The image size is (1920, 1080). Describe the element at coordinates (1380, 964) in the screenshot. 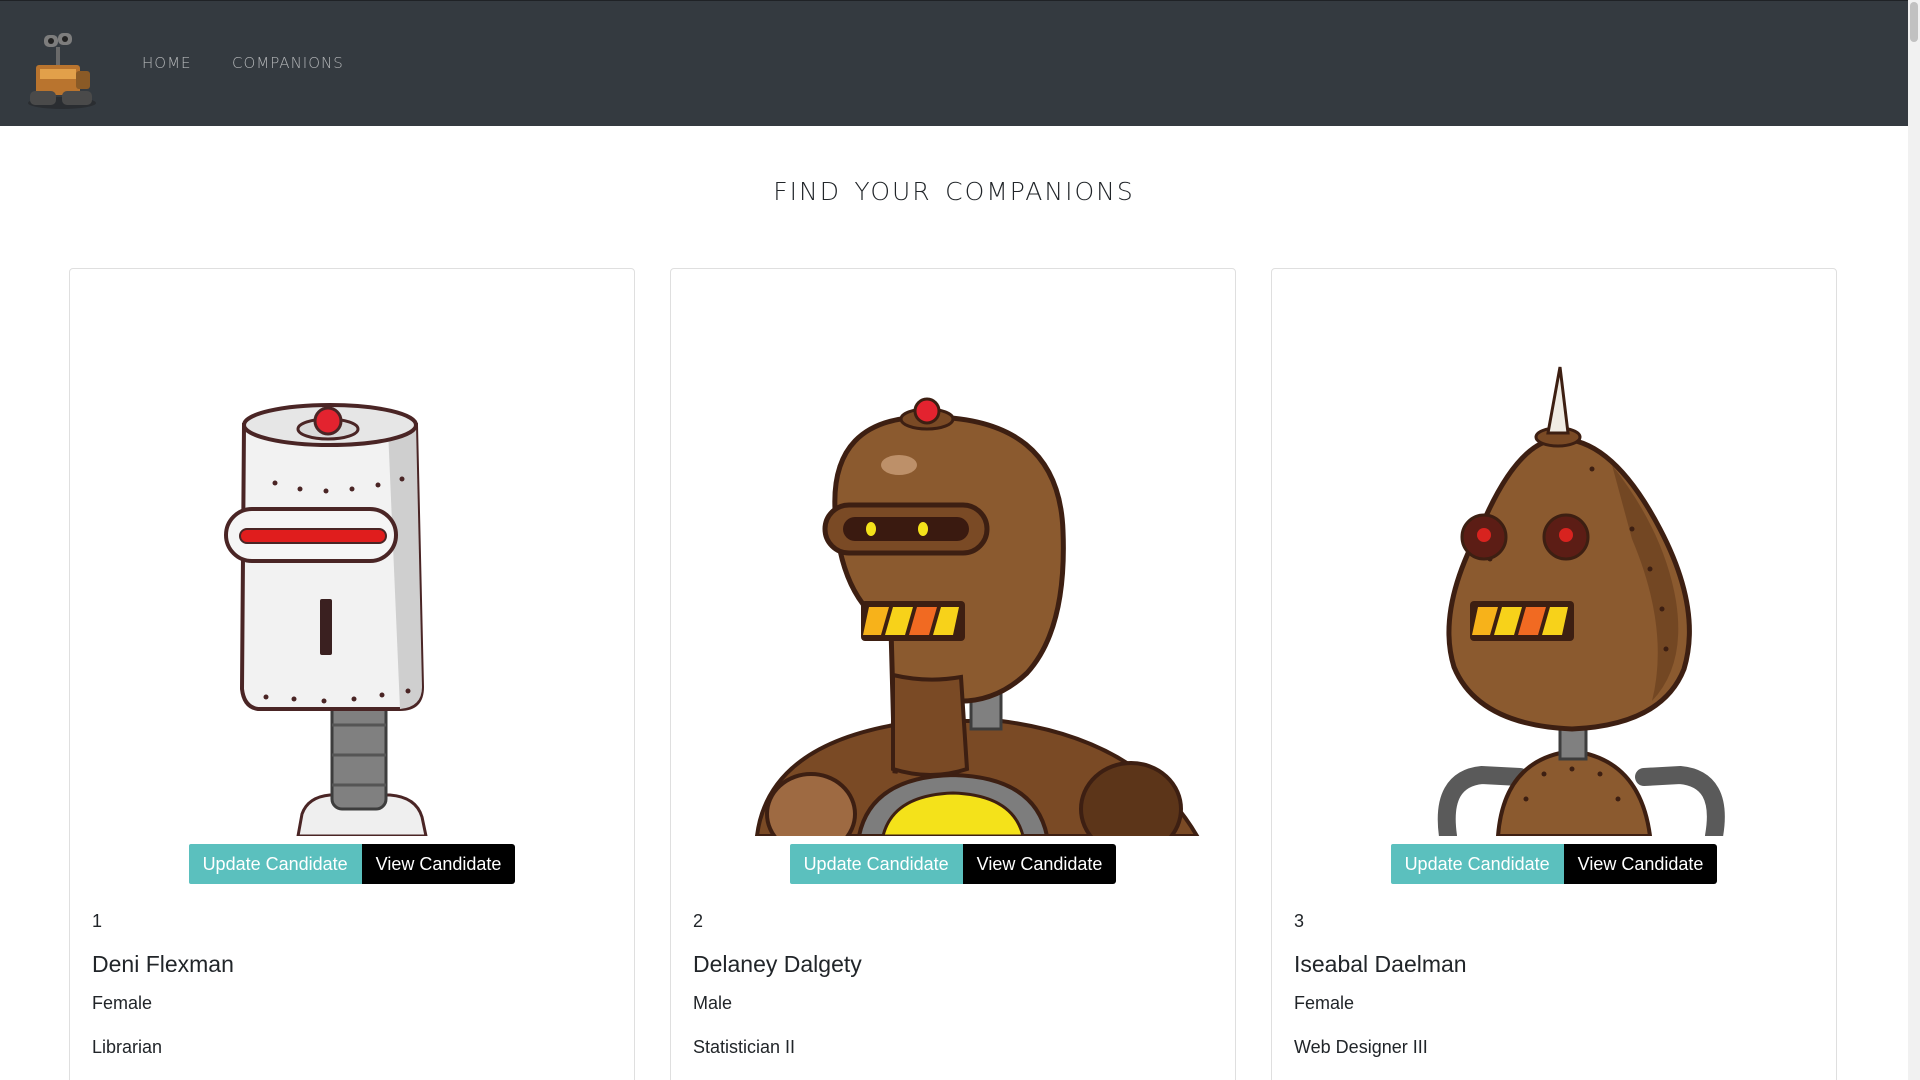

I see `candidate-name: Iseabal Daelman` at that location.